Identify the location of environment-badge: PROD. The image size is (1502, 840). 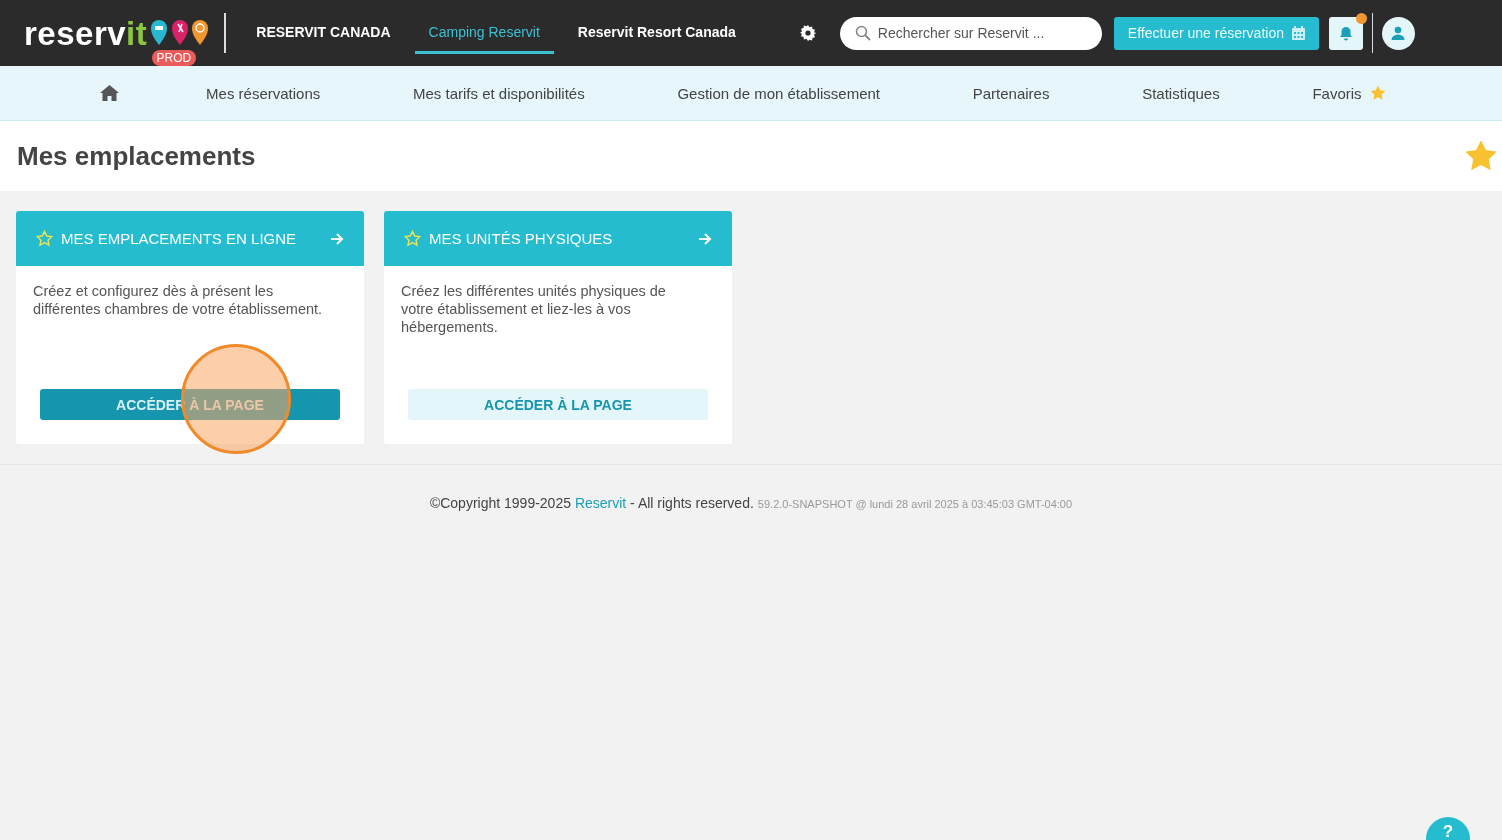
(174, 57).